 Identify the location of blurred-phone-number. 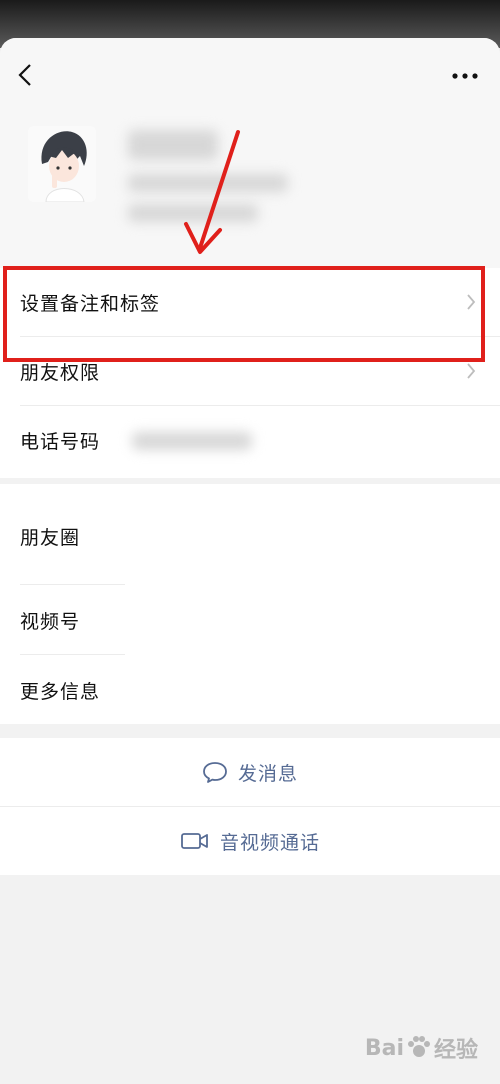
(192, 441).